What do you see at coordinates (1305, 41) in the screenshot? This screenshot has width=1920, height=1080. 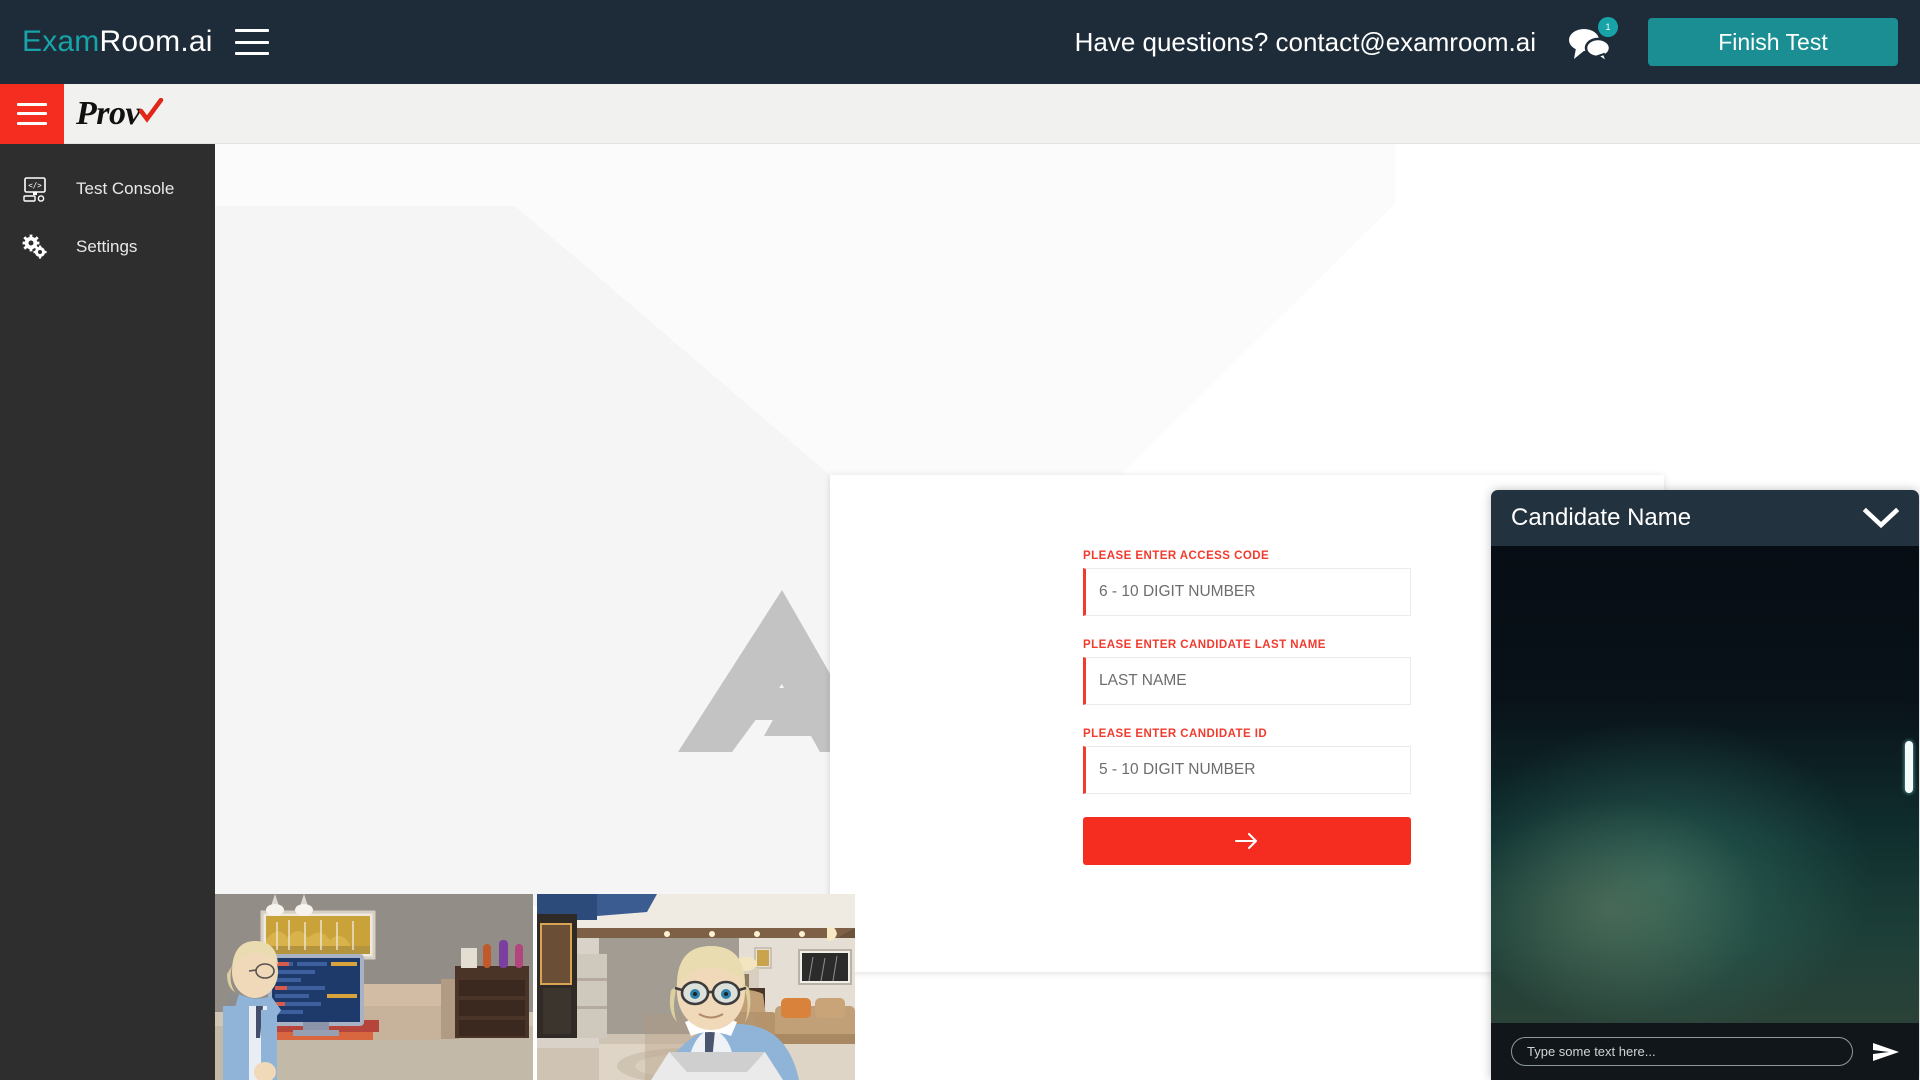 I see `contact-text: Have questions? contact@examroom.ai` at bounding box center [1305, 41].